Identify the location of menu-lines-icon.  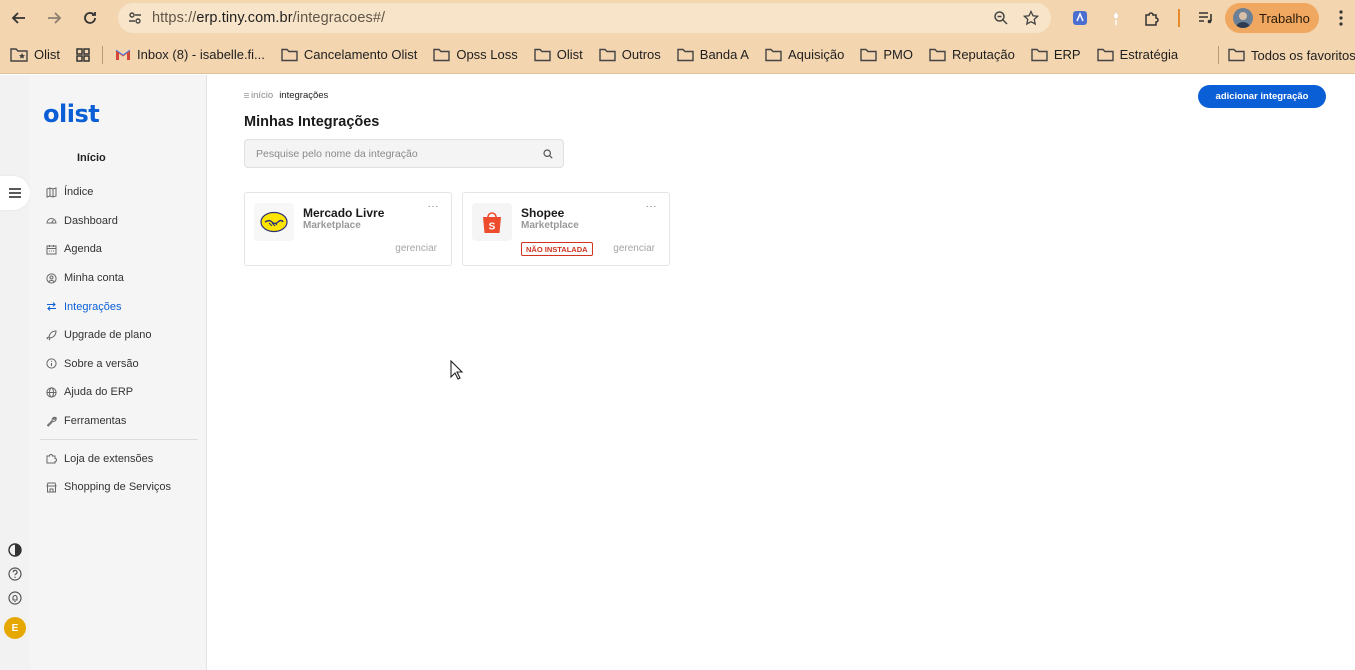
(246, 95).